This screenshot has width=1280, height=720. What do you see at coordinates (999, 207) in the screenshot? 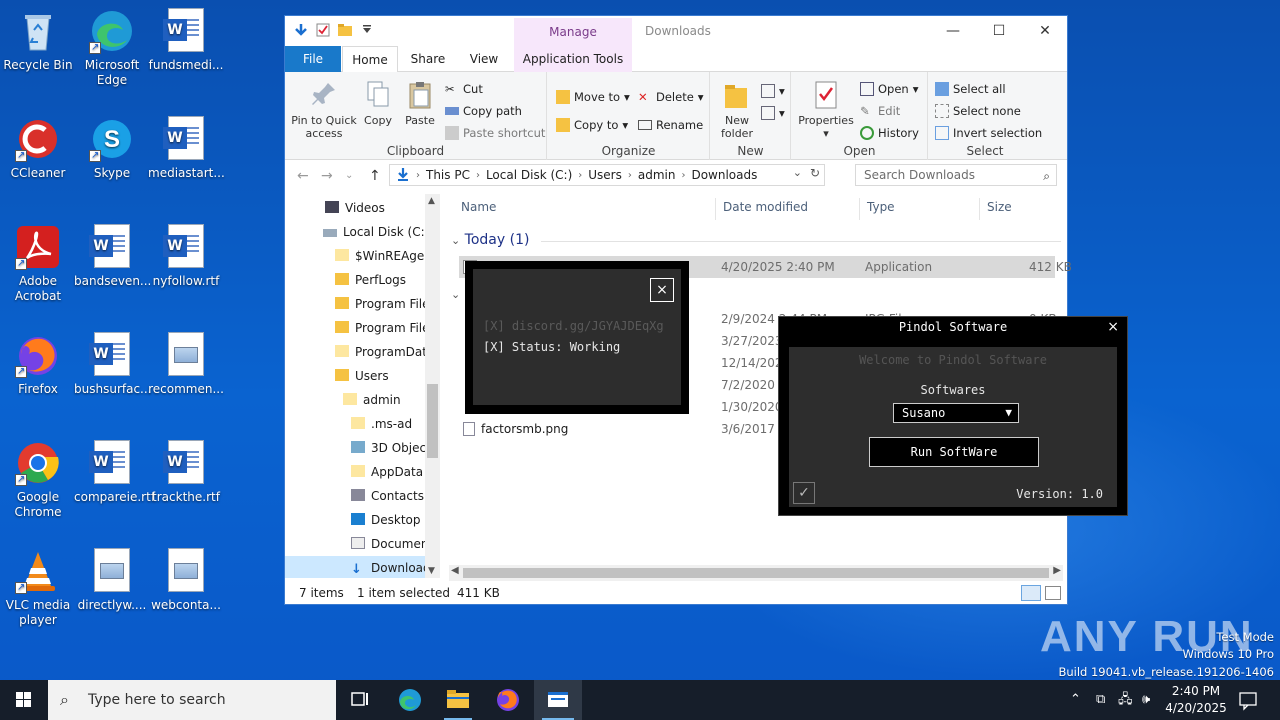
I see `column-size: Size` at bounding box center [999, 207].